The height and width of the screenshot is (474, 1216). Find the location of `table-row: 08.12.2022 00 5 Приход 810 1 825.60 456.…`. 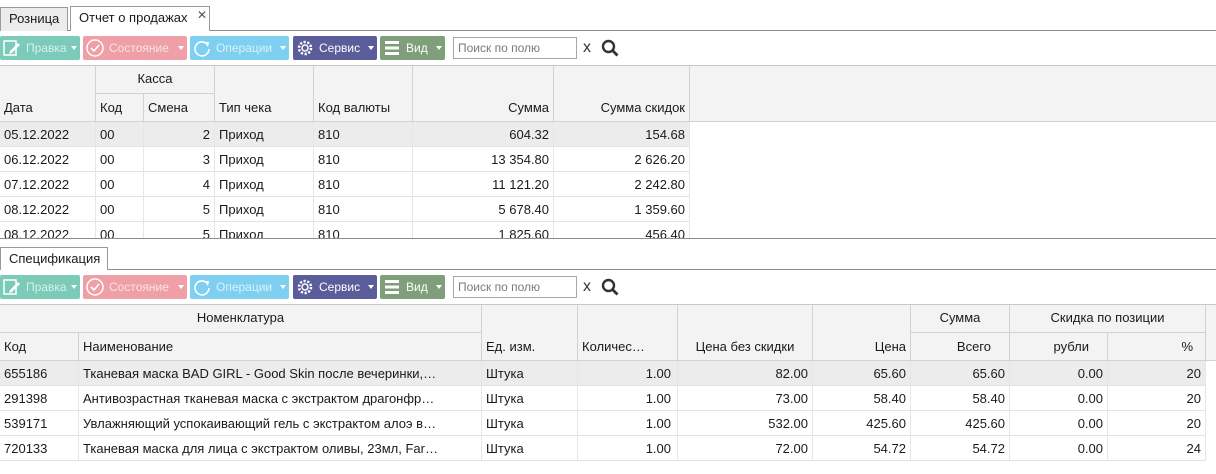

table-row: 08.12.2022 00 5 Приход 810 1 825.60 456.… is located at coordinates (345, 230).